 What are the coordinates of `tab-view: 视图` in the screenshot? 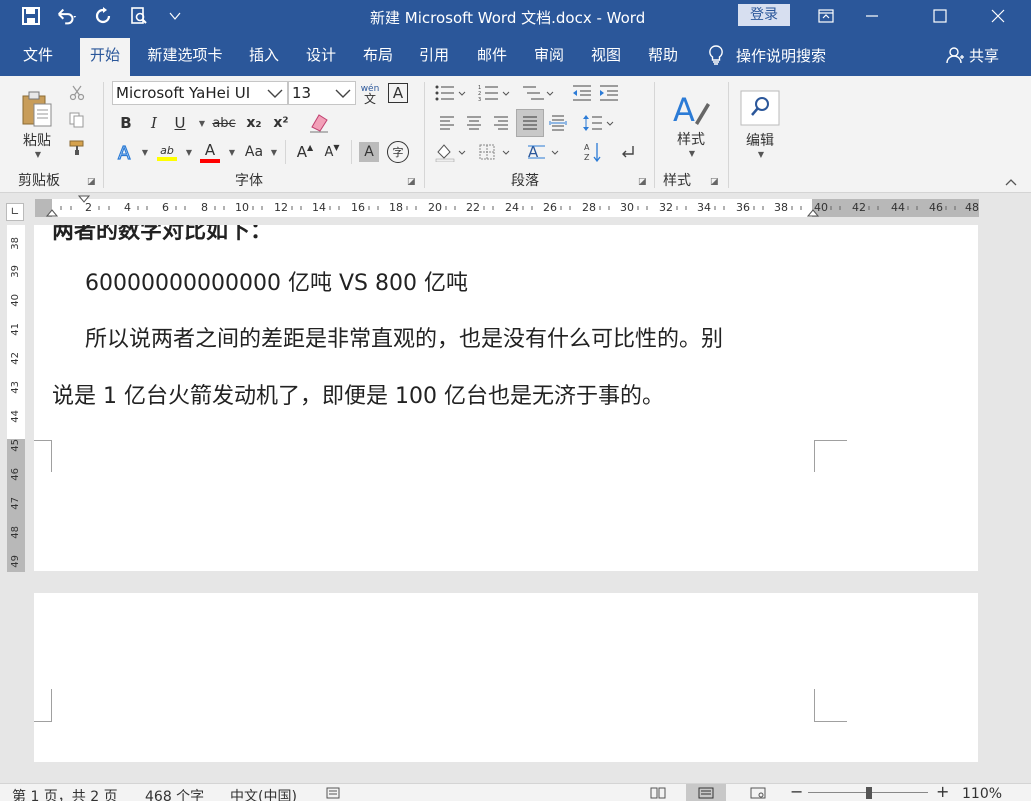 It's located at (606, 57).